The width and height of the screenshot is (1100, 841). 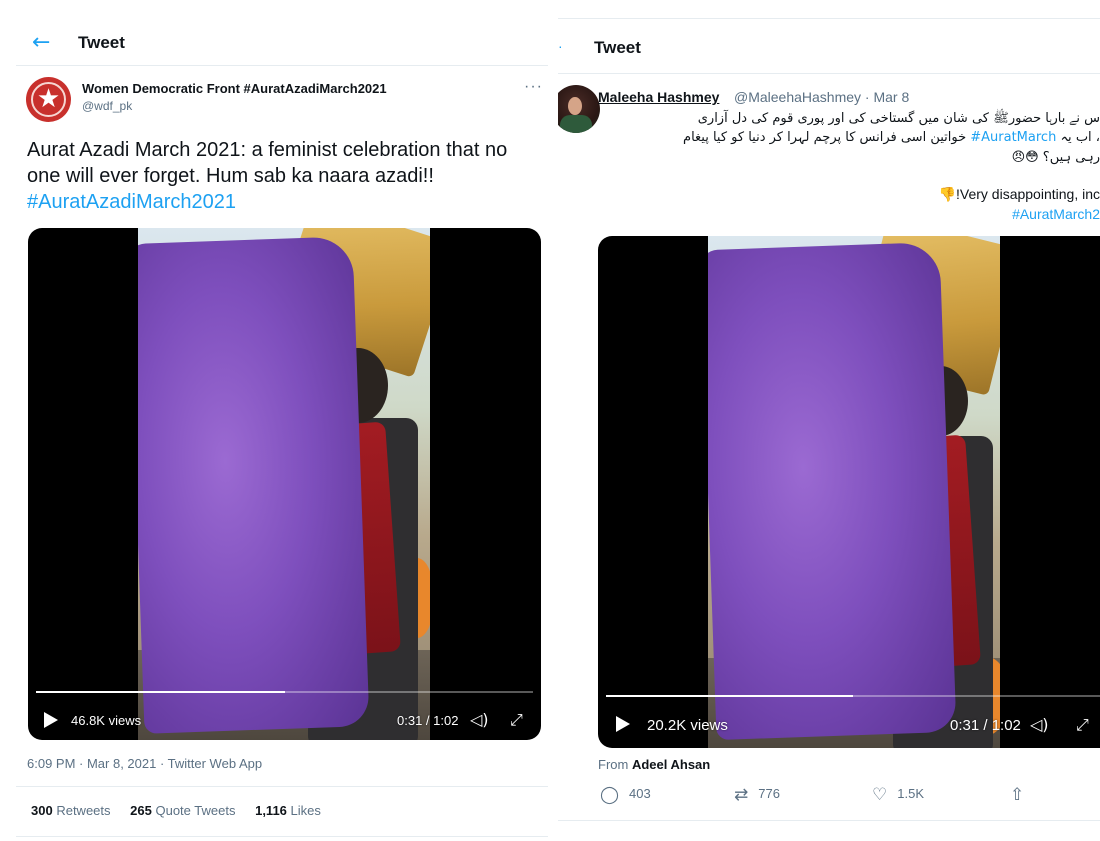 I want to click on likes-label: Likes, so click(x=305, y=810).